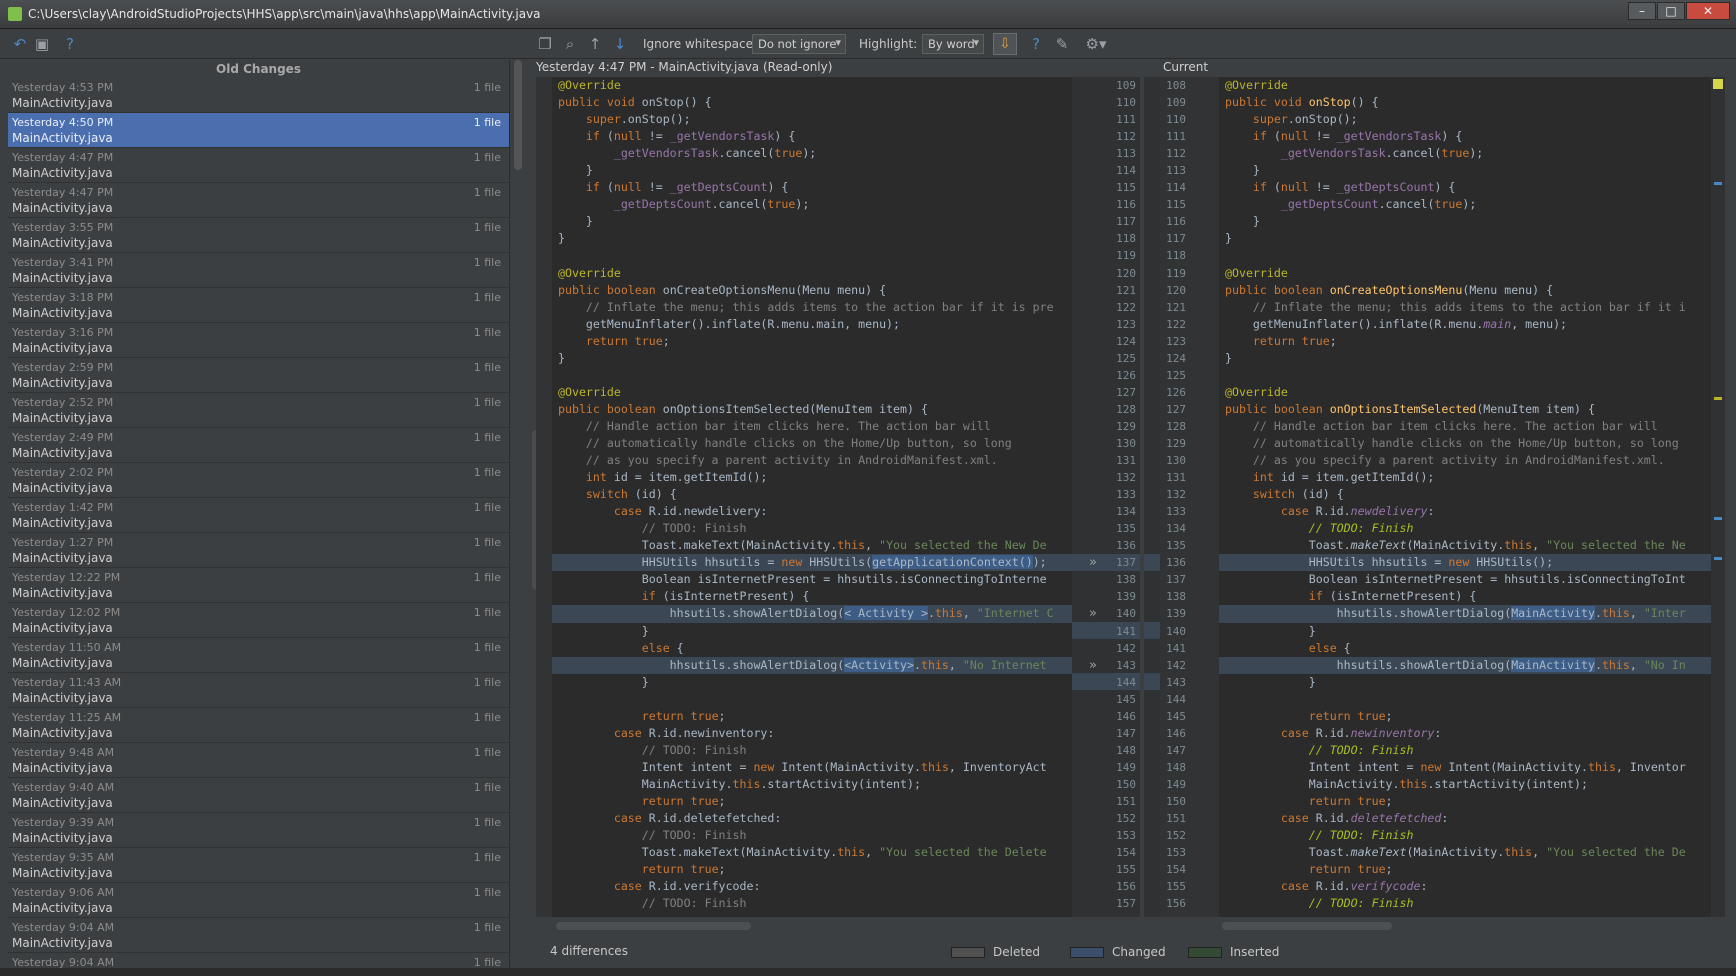  Describe the element at coordinates (1062, 44) in the screenshot. I see `edit-source-icon: ✎` at that location.